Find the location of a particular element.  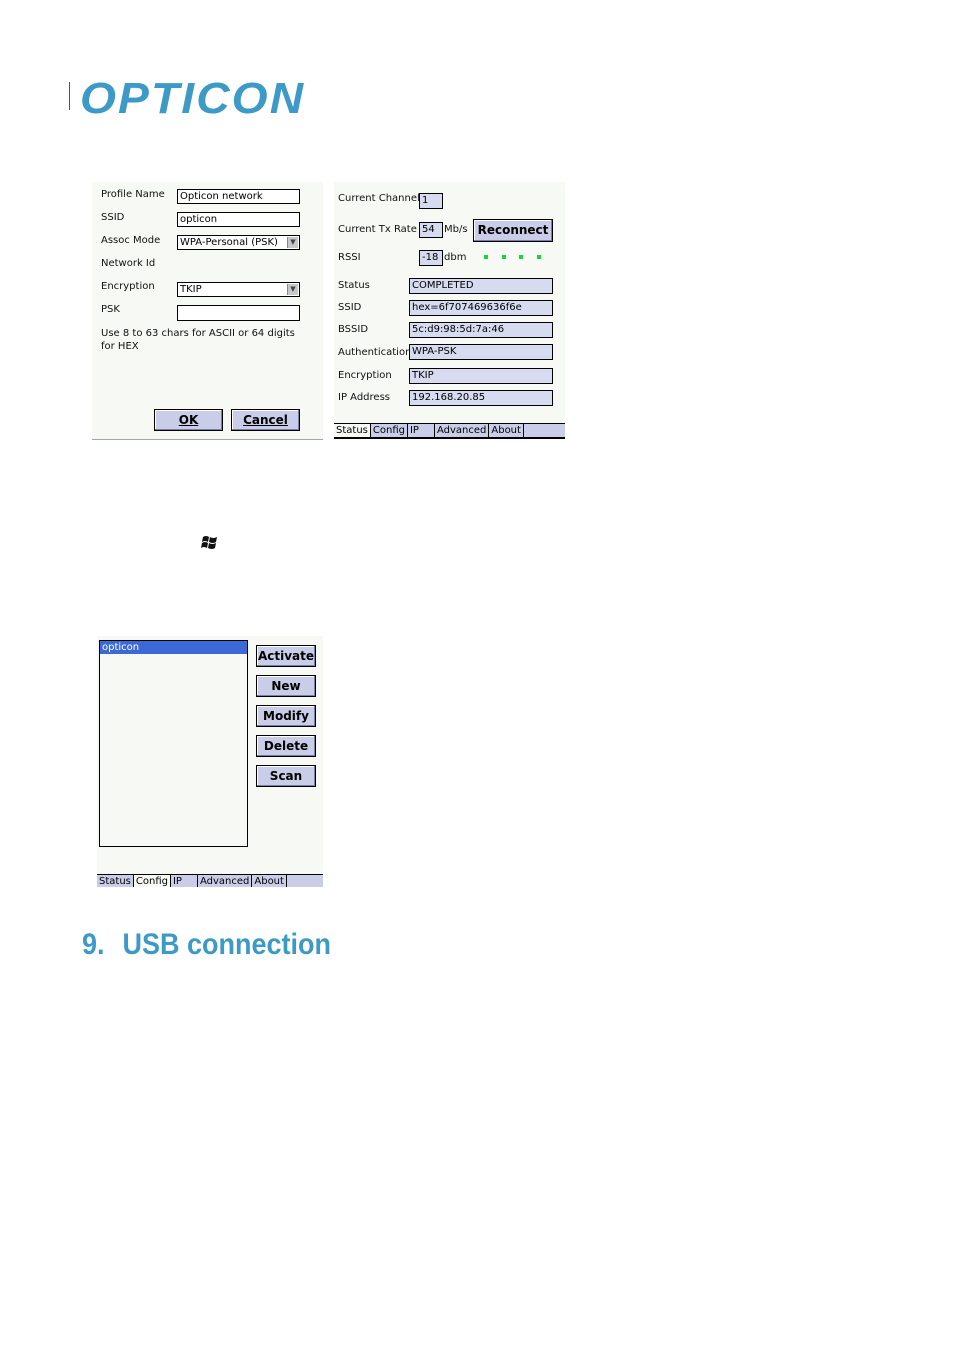

status-tab-bar: Status Config IP Advanced About is located at coordinates (449, 431).